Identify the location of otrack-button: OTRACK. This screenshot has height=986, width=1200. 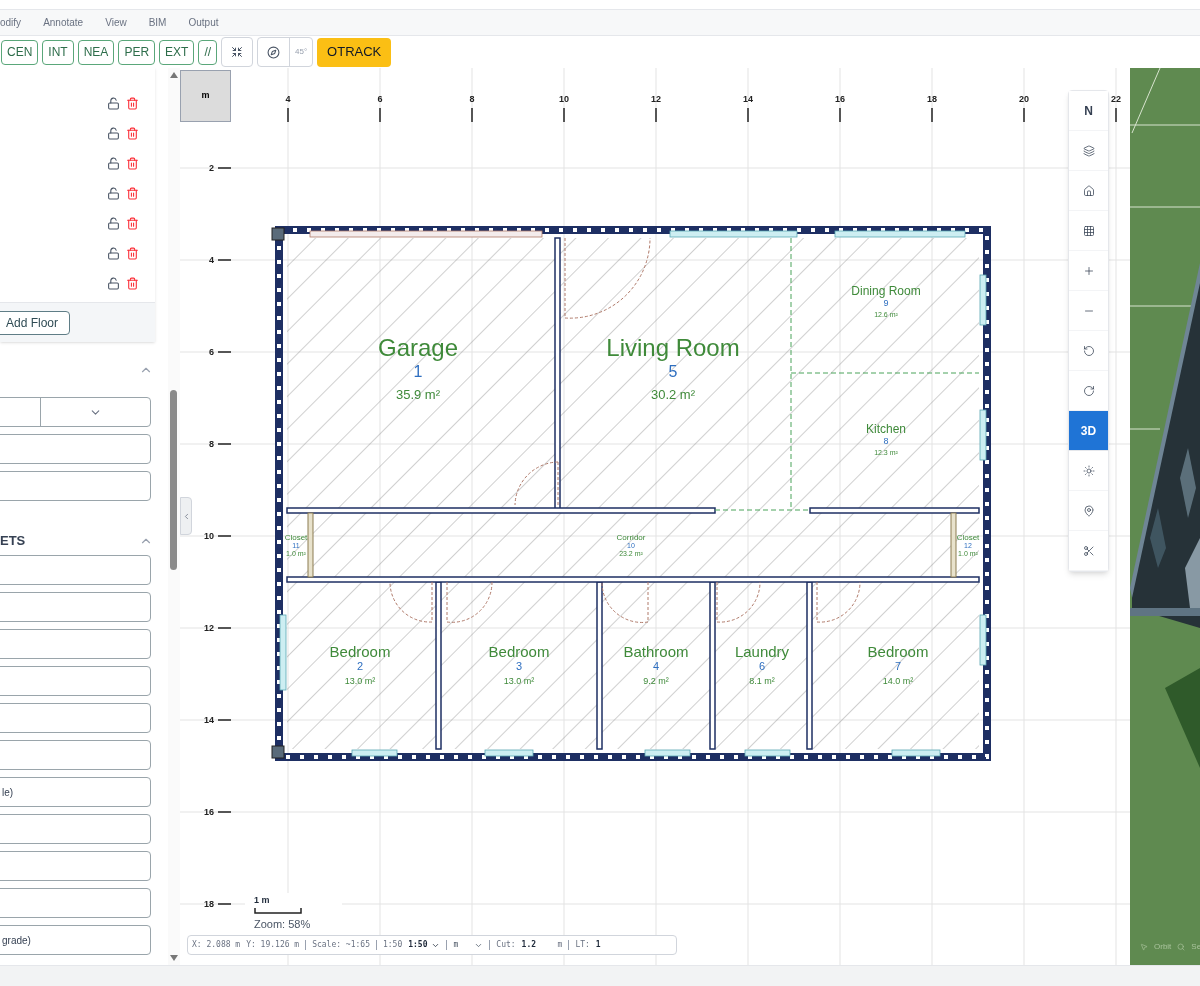
(354, 52).